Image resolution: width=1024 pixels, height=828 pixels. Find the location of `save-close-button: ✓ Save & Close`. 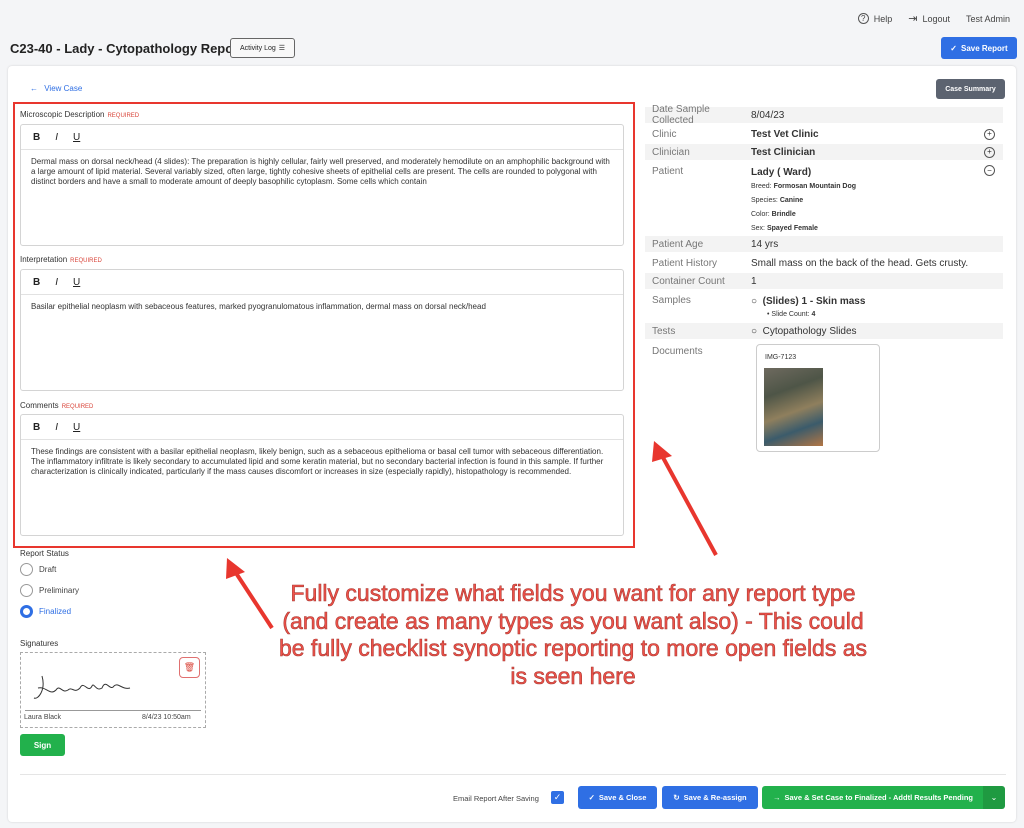

save-close-button: ✓ Save & Close is located at coordinates (617, 797).